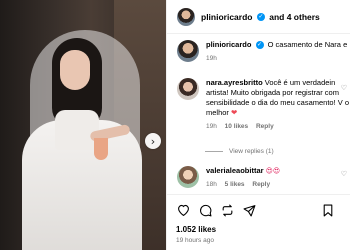  I want to click on comment-likes: 10 likes, so click(237, 126).